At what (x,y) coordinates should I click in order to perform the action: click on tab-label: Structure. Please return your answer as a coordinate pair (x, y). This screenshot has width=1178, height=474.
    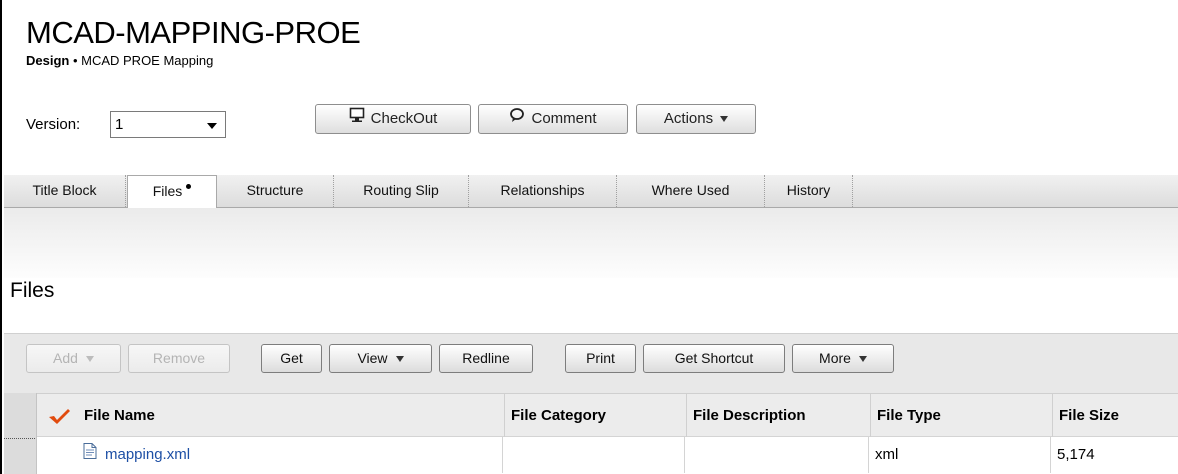
    Looking at the image, I should click on (275, 190).